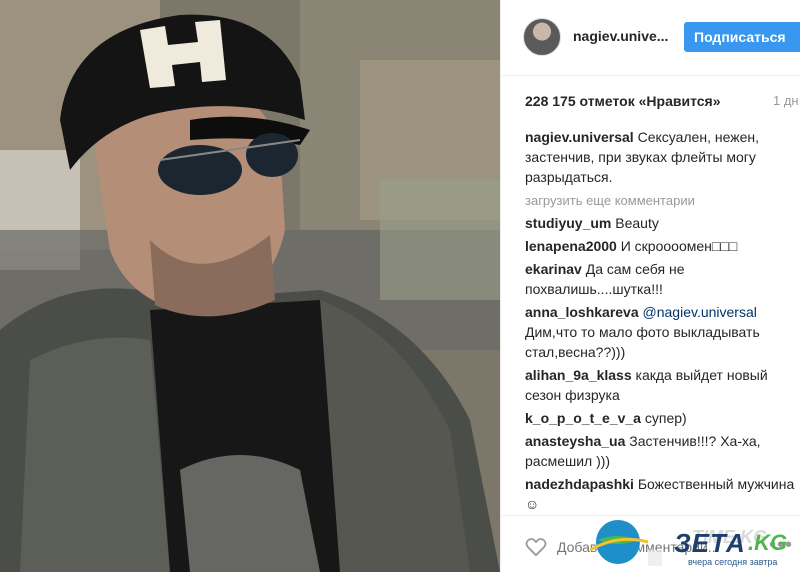 This screenshot has height=572, width=800. Describe the element at coordinates (679, 246) in the screenshot. I see `comment-text: И скроооомен□□□` at that location.